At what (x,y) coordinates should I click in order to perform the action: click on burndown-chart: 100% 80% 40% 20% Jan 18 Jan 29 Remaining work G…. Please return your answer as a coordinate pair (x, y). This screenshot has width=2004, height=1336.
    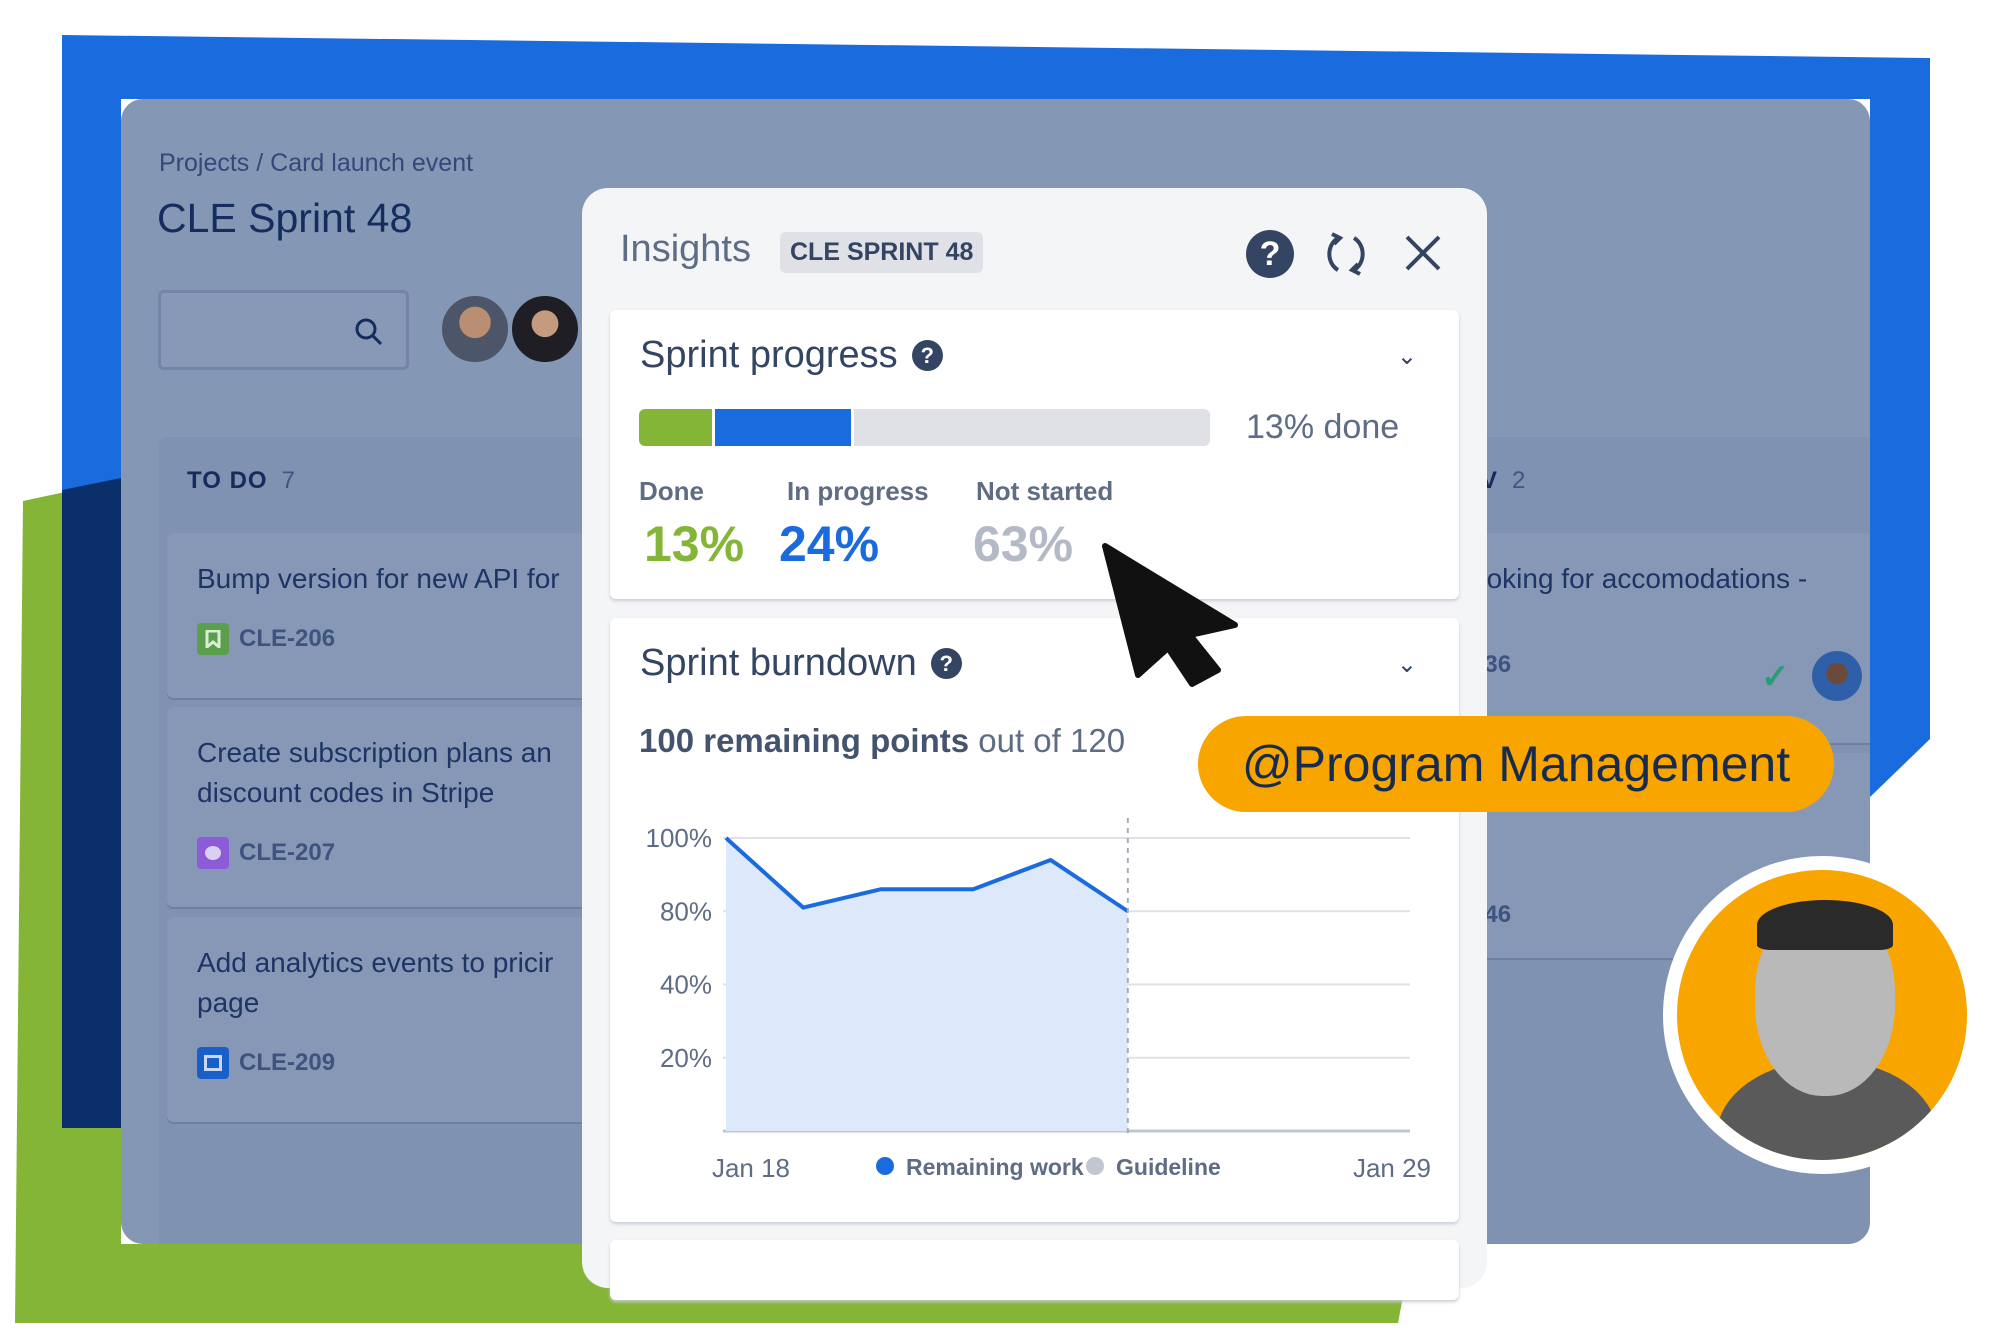
    Looking at the image, I should click on (1038, 1000).